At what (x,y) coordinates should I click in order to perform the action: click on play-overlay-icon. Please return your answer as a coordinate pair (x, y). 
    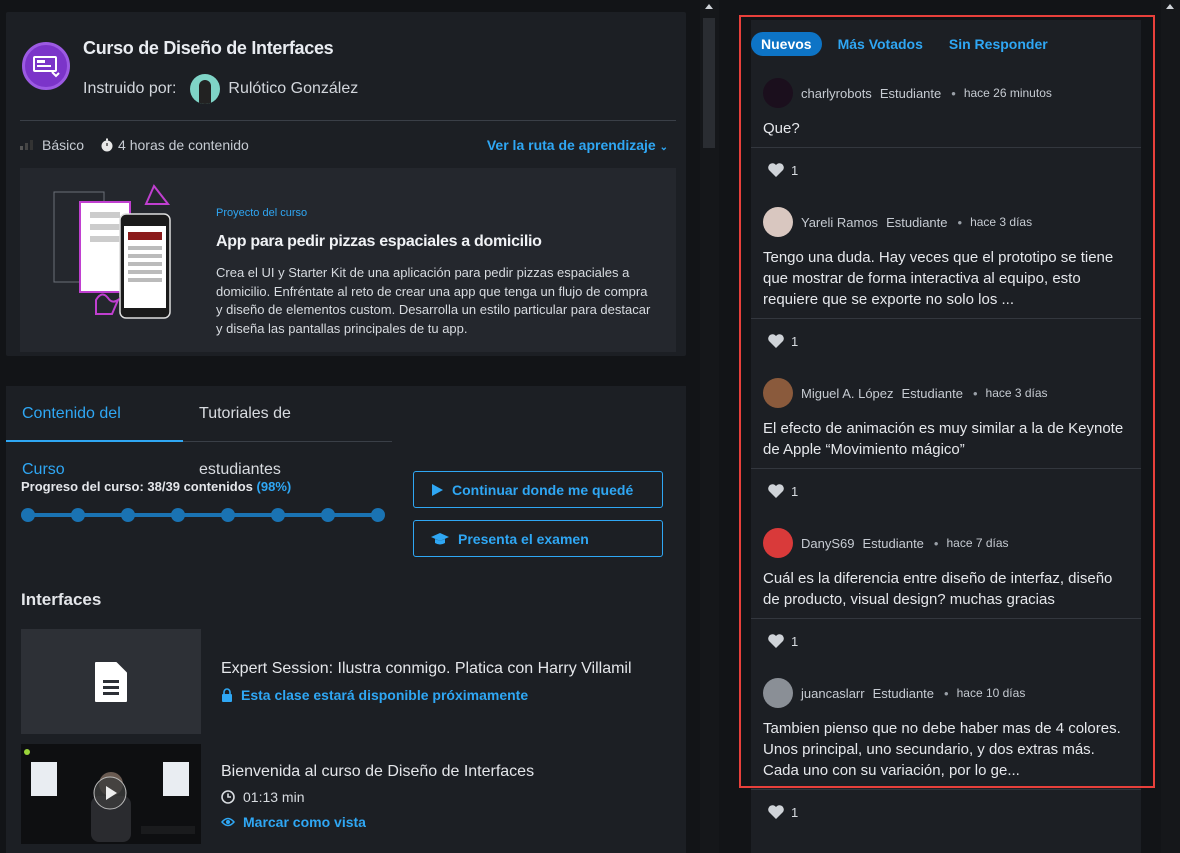
    Looking at the image, I should click on (110, 793).